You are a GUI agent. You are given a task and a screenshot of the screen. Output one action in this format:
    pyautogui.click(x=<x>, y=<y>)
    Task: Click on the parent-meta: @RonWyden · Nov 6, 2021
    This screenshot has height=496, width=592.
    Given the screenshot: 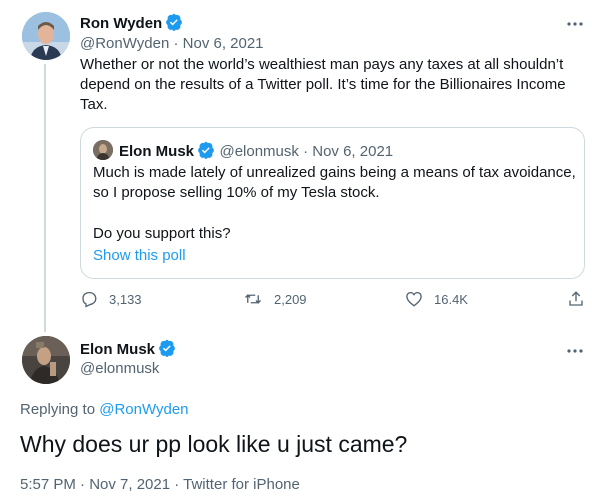 What is the action you would take?
    pyautogui.click(x=172, y=44)
    